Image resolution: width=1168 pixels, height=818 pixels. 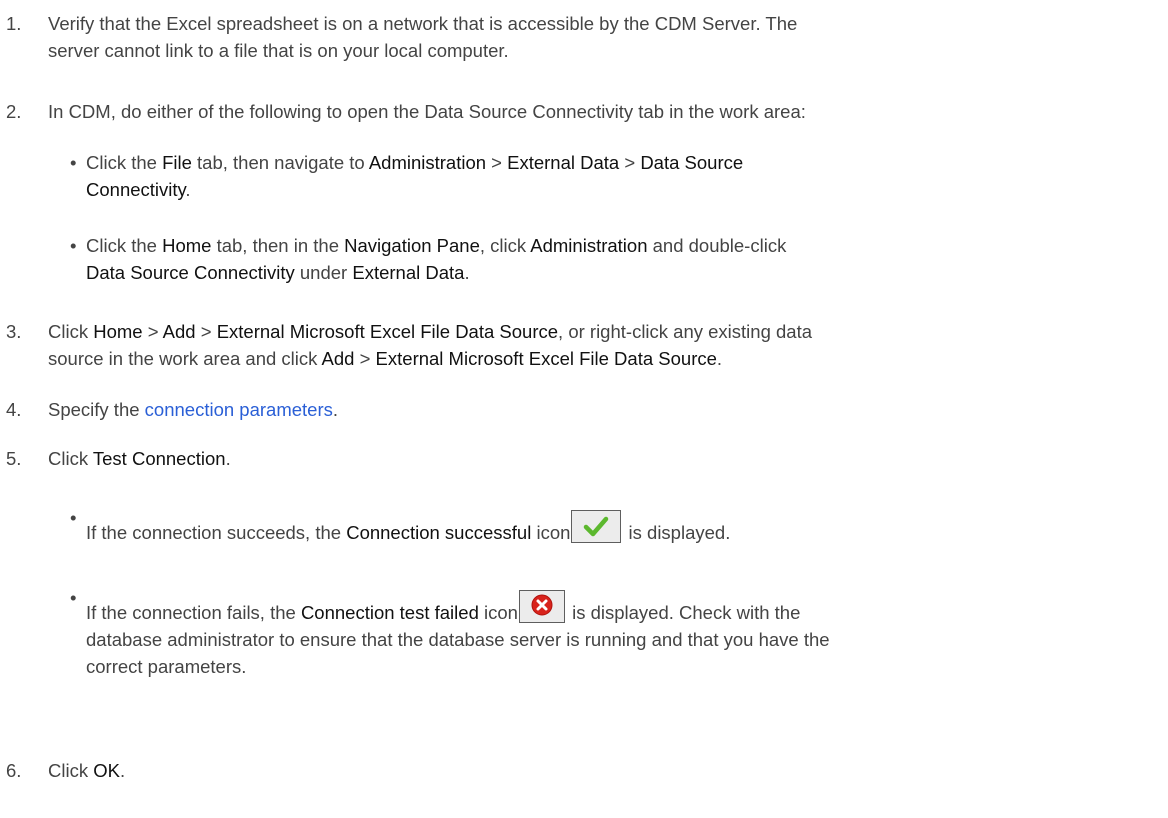 I want to click on step-text: Specify the connection parameters., so click(x=193, y=409).